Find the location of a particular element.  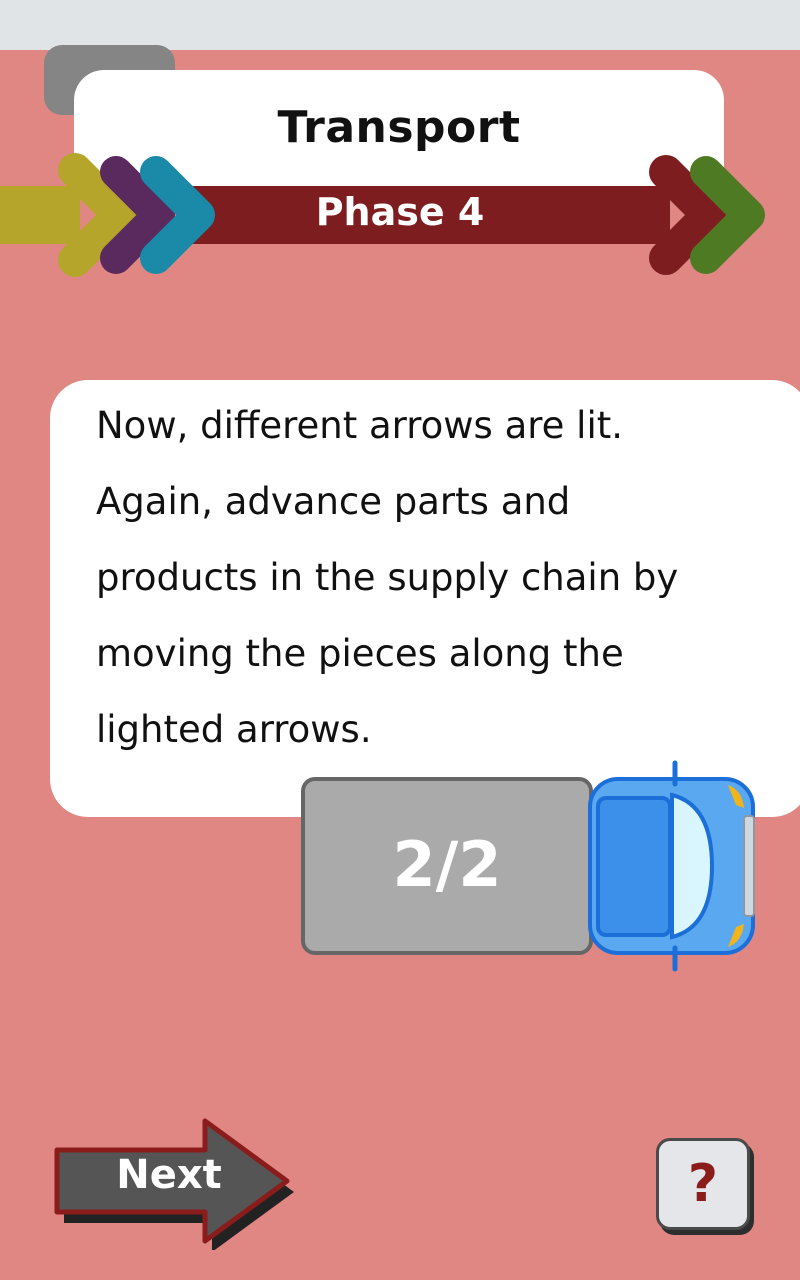

instruction-line: Now, different arrows are lit. is located at coordinates (359, 425).